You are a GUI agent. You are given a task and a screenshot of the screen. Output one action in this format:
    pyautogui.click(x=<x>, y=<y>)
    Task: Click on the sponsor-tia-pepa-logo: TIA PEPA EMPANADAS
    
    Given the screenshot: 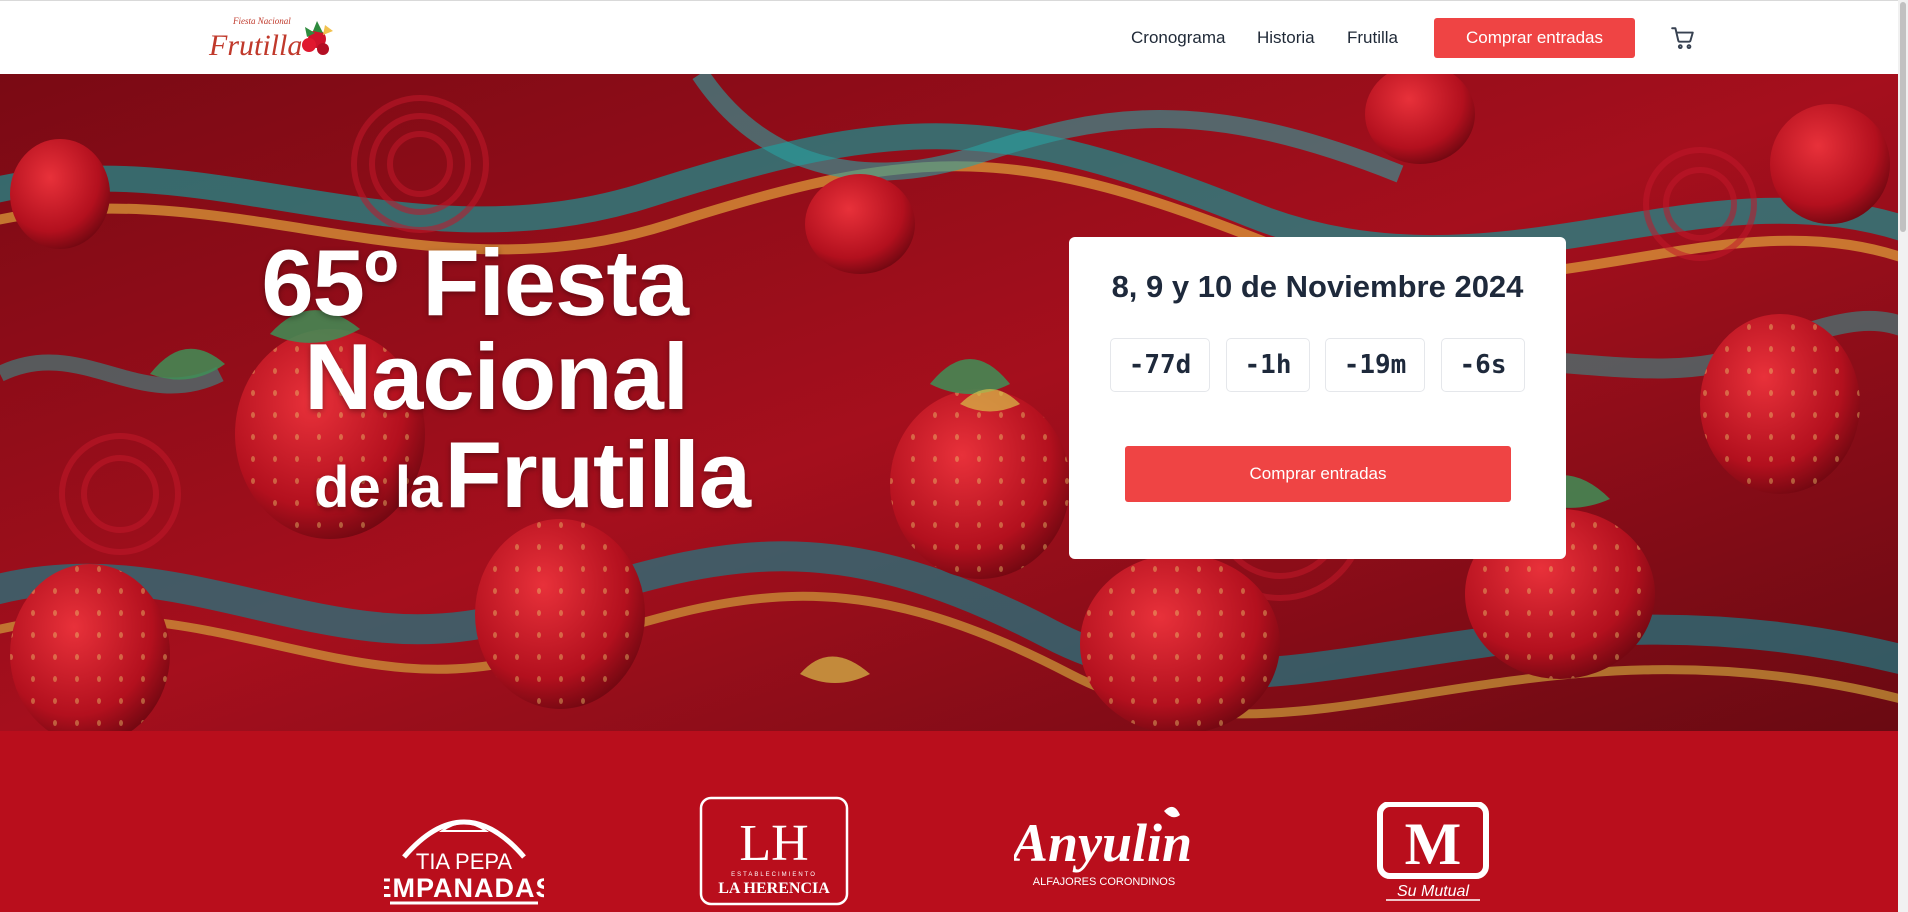 What is the action you would take?
    pyautogui.click(x=464, y=853)
    